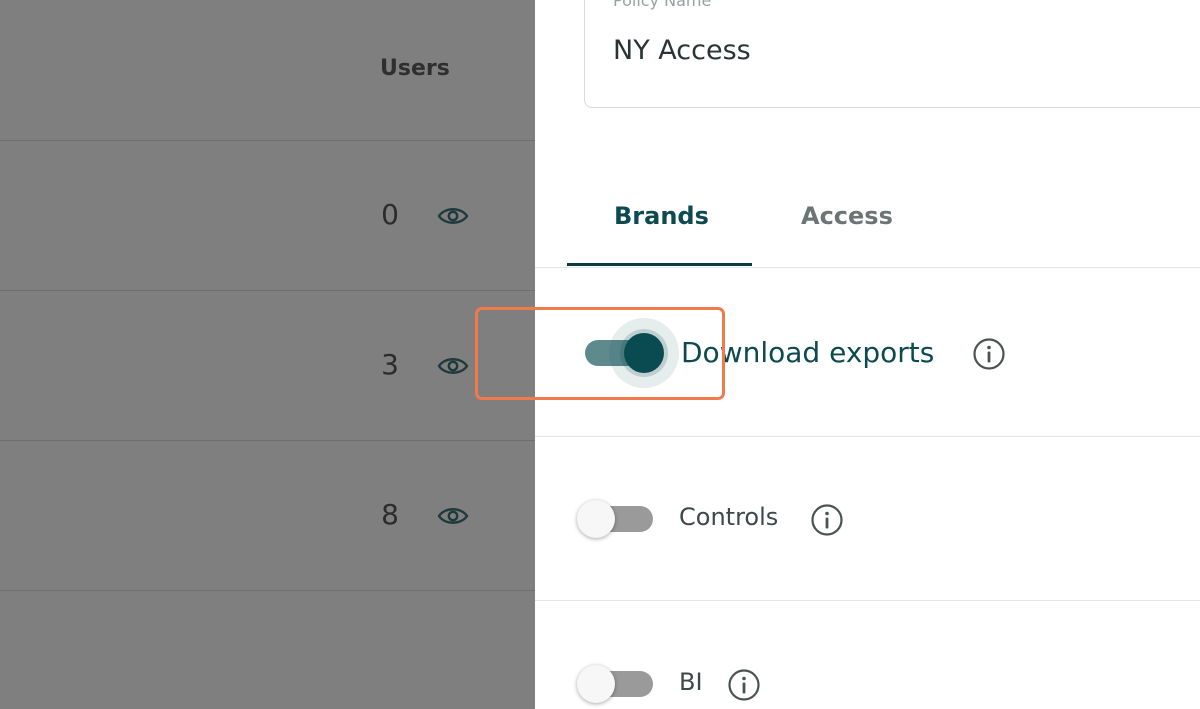  Describe the element at coordinates (659, 264) in the screenshot. I see `active-tab-indicator` at that location.